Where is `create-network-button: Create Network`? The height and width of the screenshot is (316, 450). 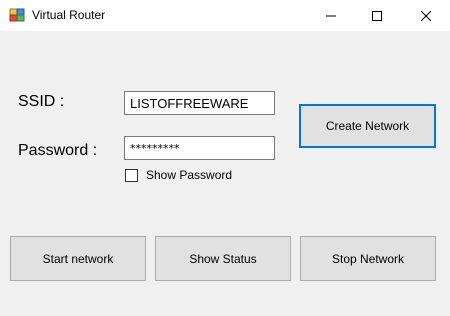 create-network-button: Create Network is located at coordinates (367, 126).